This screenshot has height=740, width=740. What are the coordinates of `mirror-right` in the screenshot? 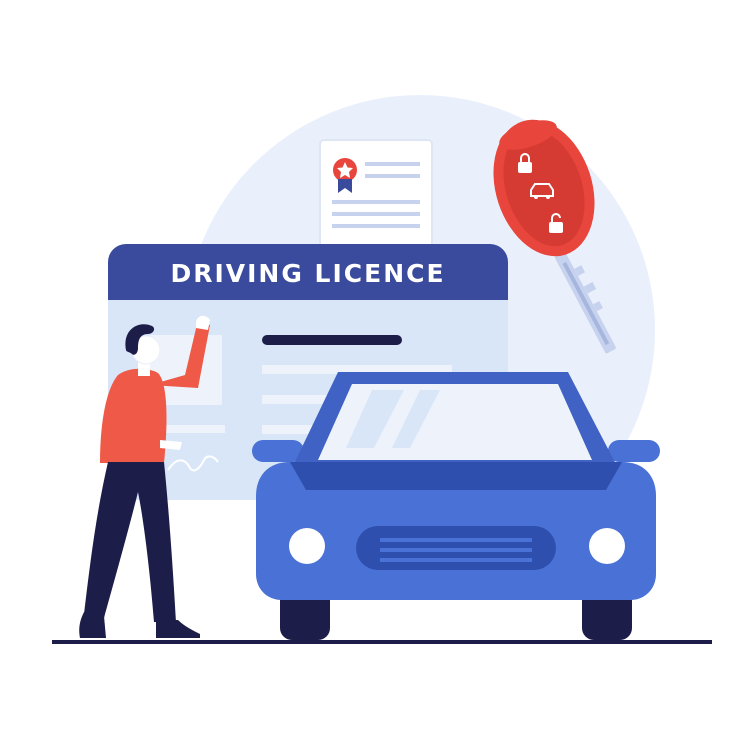 It's located at (634, 451).